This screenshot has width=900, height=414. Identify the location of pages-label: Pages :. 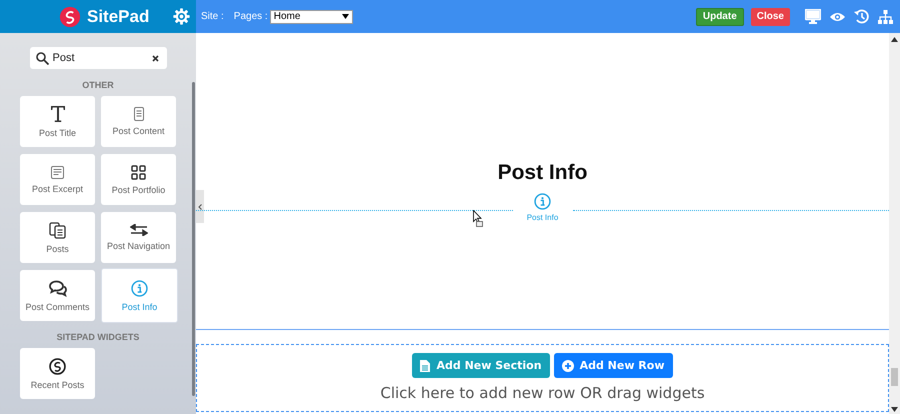
(251, 16).